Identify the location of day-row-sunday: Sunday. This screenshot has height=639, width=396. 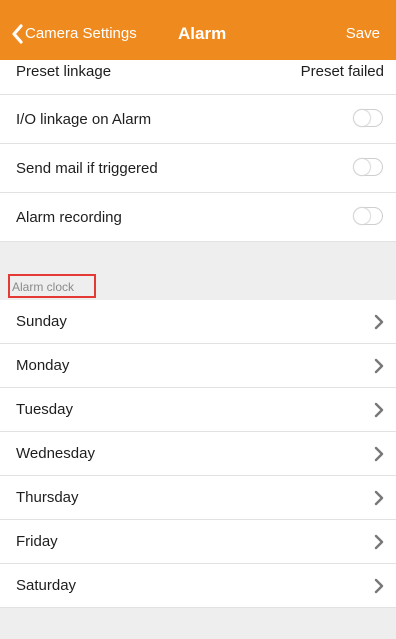
(198, 322).